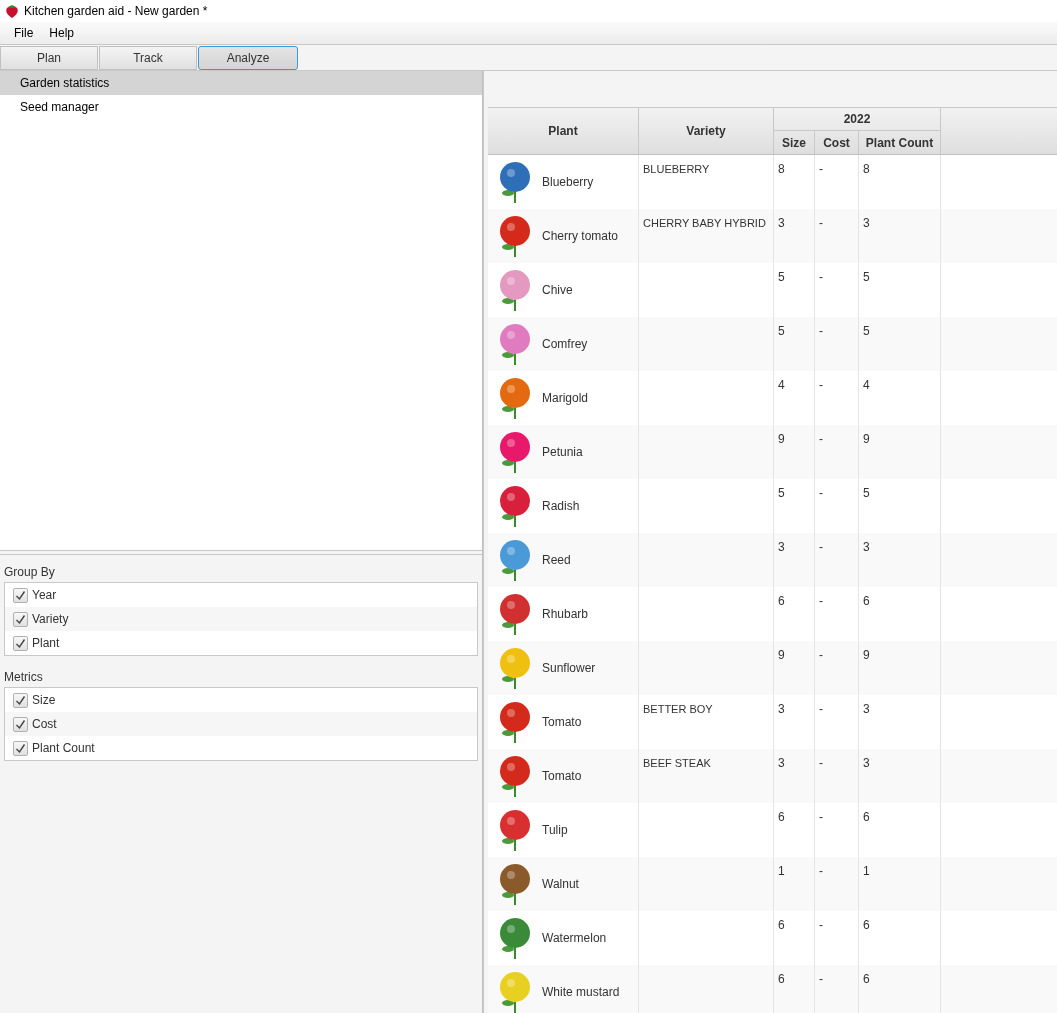  I want to click on plant-name: Blueberry, so click(568, 182).